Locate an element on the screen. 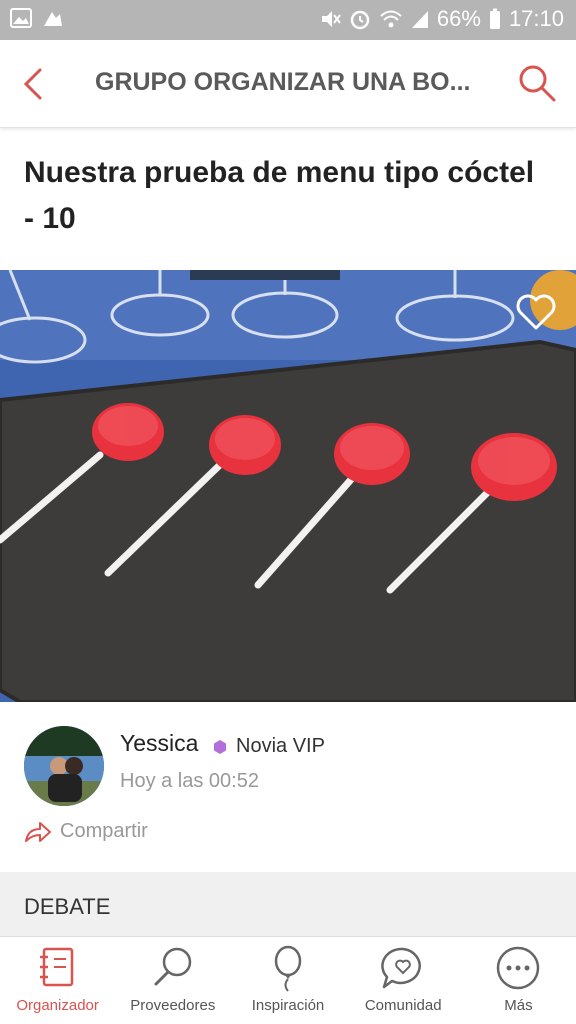 The image size is (576, 1024). chat-heart-icon is located at coordinates (401, 968).